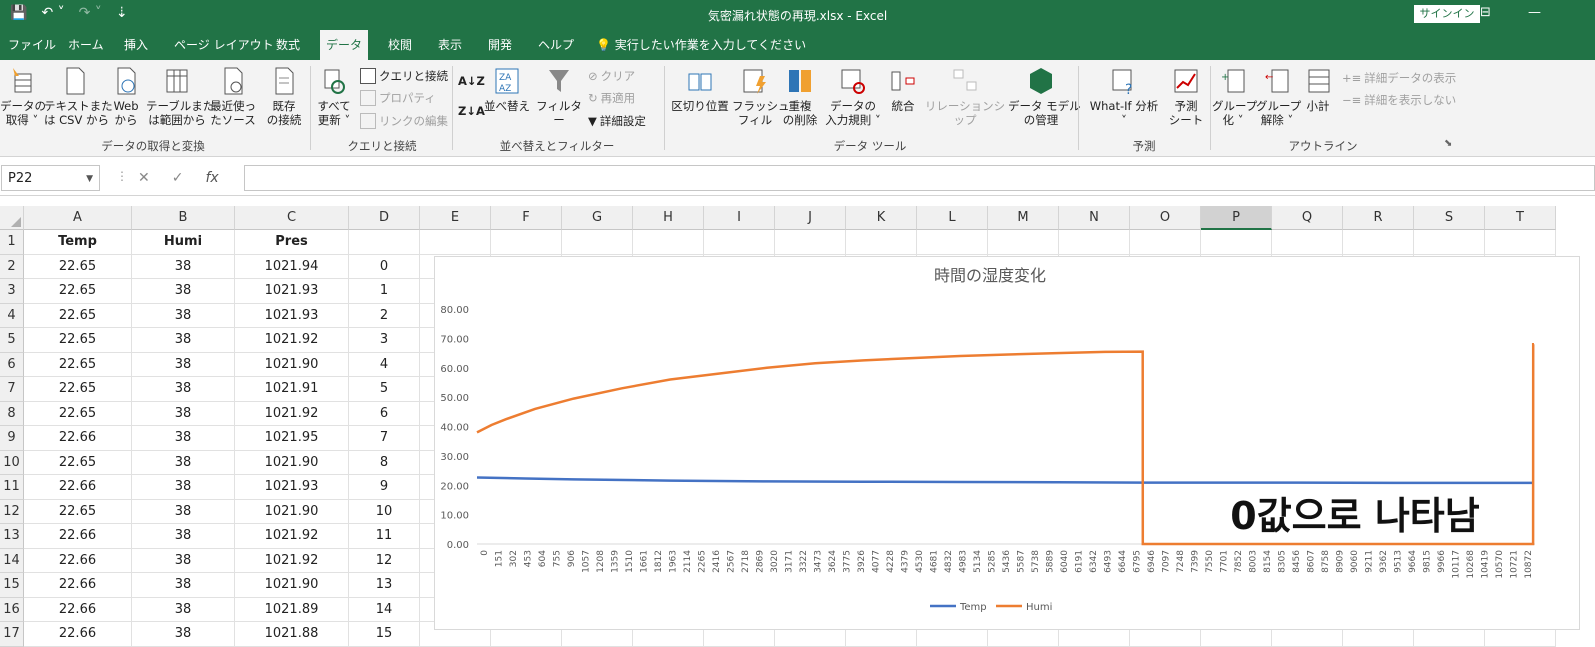 Image resolution: width=1595 pixels, height=647 pixels. I want to click on row-header-7: 7, so click(12, 389).